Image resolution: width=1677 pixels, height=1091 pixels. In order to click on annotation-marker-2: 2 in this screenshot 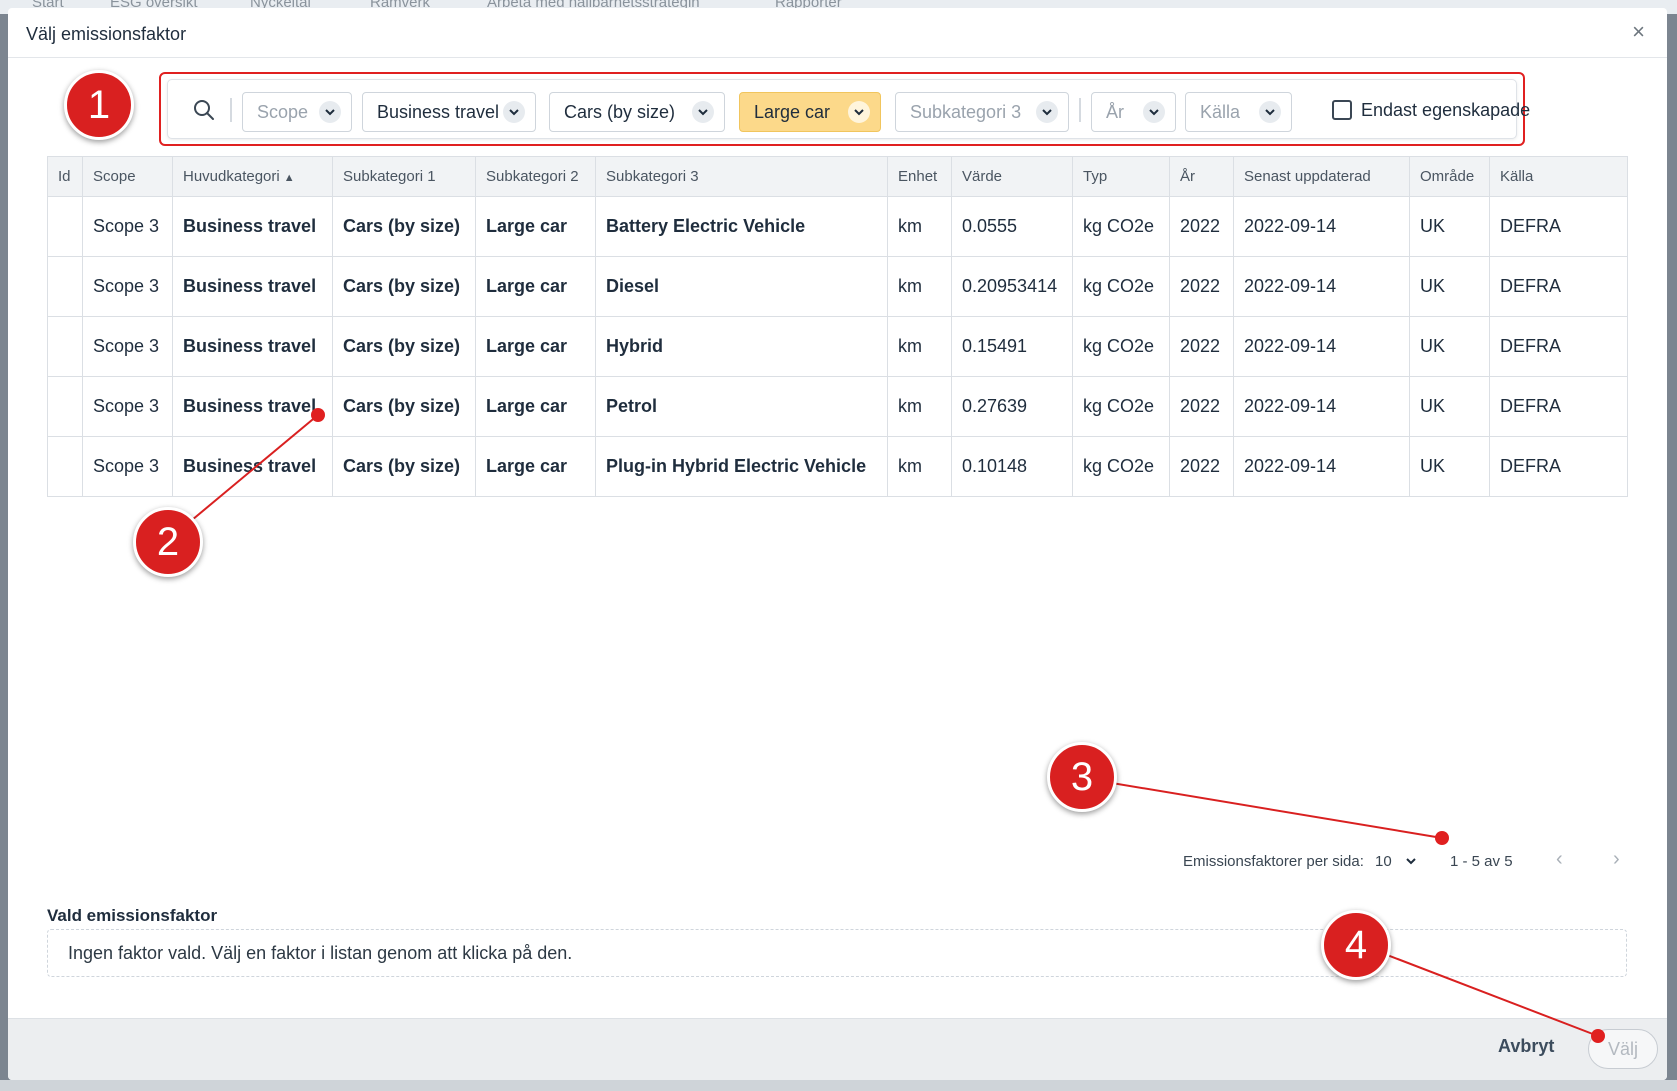, I will do `click(168, 542)`.